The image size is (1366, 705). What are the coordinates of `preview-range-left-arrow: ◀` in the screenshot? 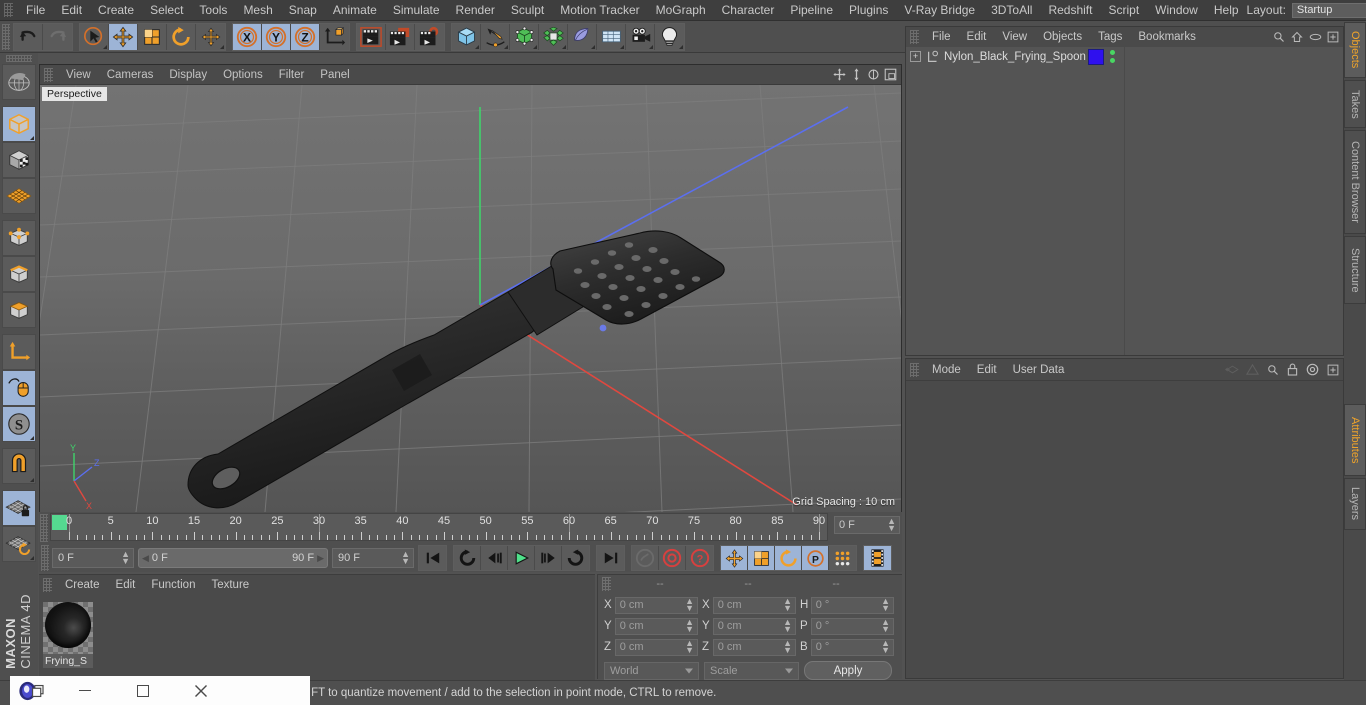 It's located at (145, 558).